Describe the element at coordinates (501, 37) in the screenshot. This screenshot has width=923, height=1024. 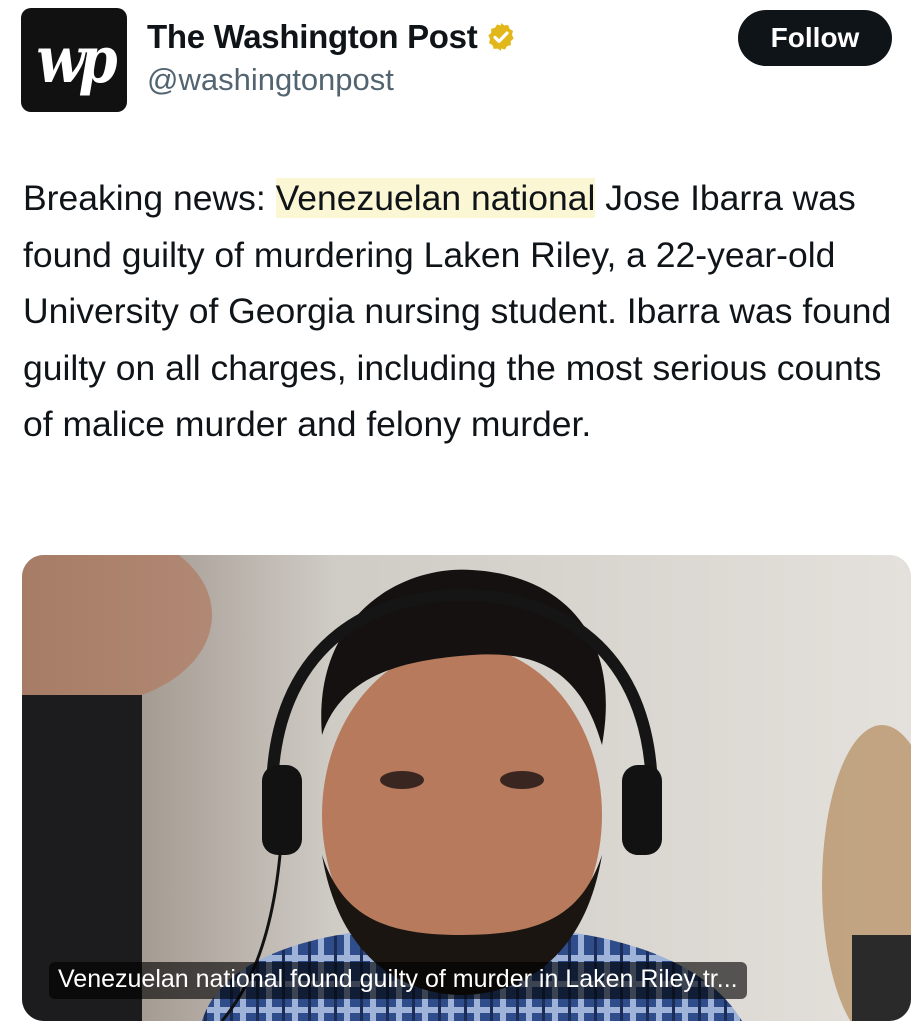
I see `verified-badge-icon` at that location.